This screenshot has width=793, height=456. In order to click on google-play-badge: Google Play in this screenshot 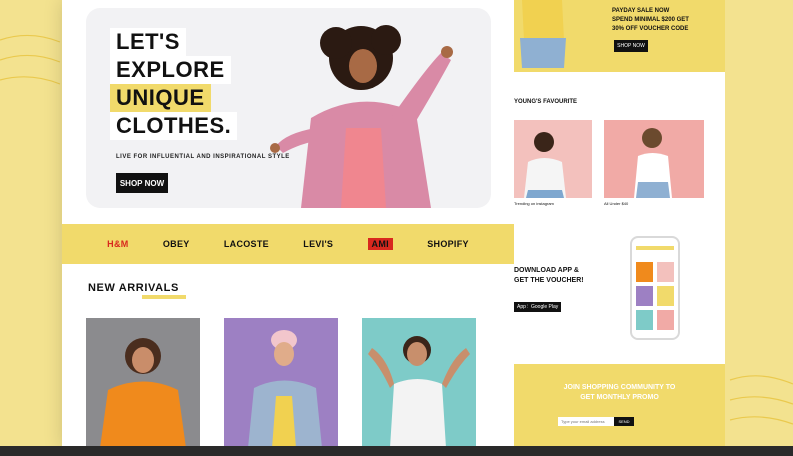, I will do `click(545, 307)`.